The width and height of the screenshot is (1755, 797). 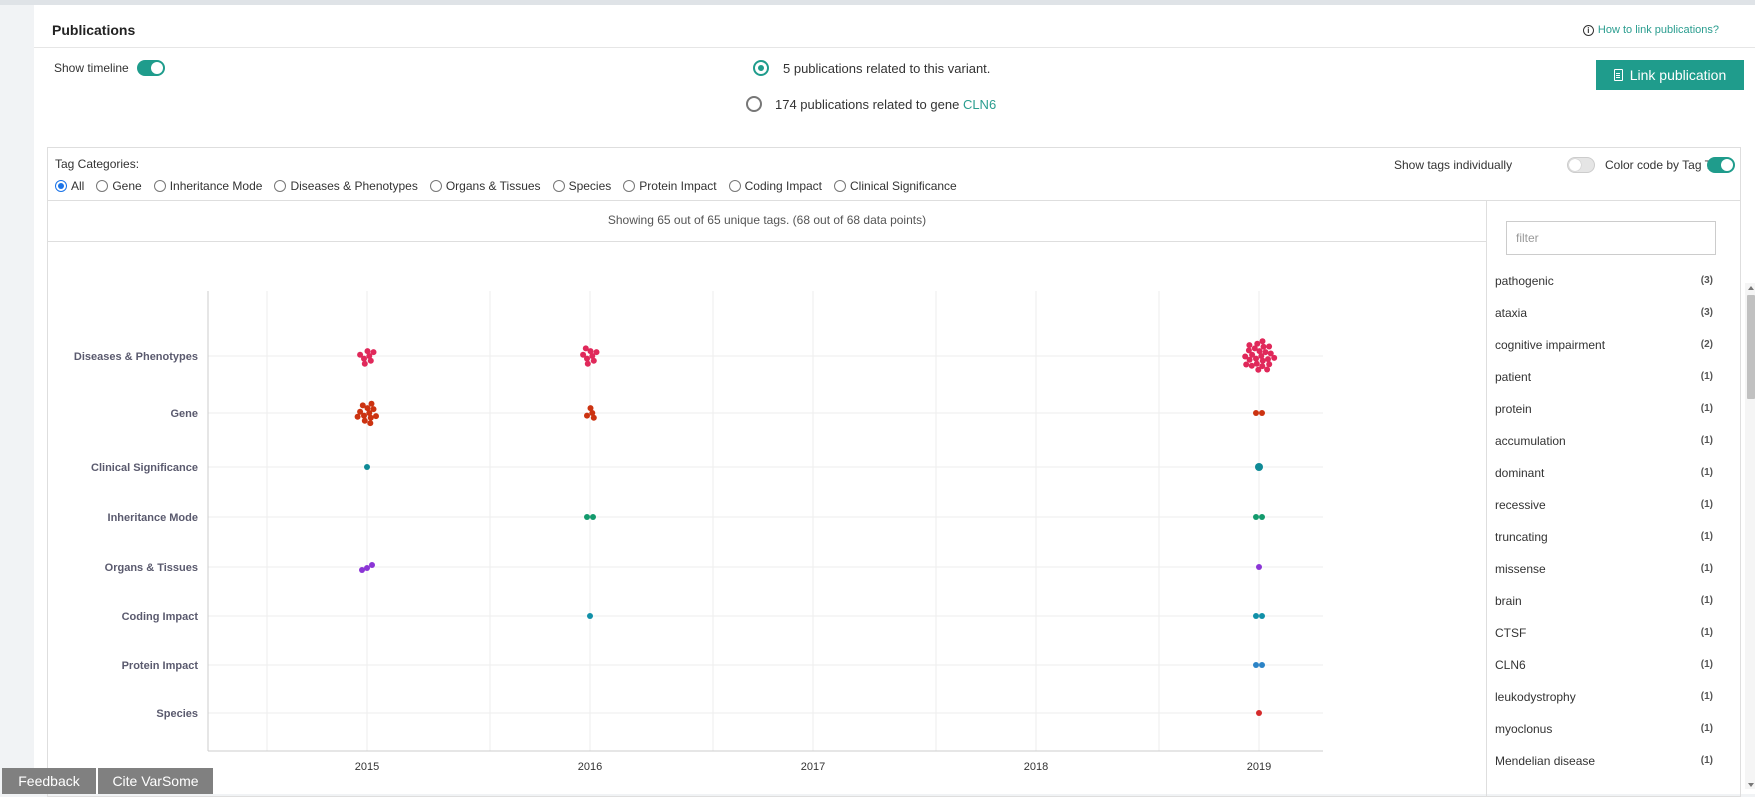 I want to click on tag-category-option: Diseases & Phenotypes, so click(x=346, y=186).